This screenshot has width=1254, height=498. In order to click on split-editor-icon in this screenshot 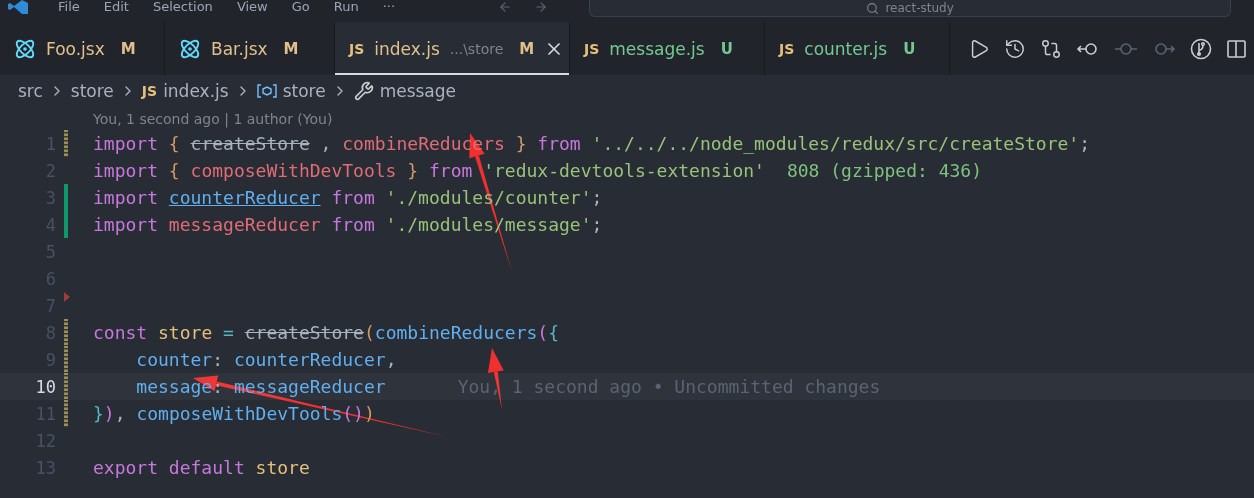, I will do `click(1236, 48)`.